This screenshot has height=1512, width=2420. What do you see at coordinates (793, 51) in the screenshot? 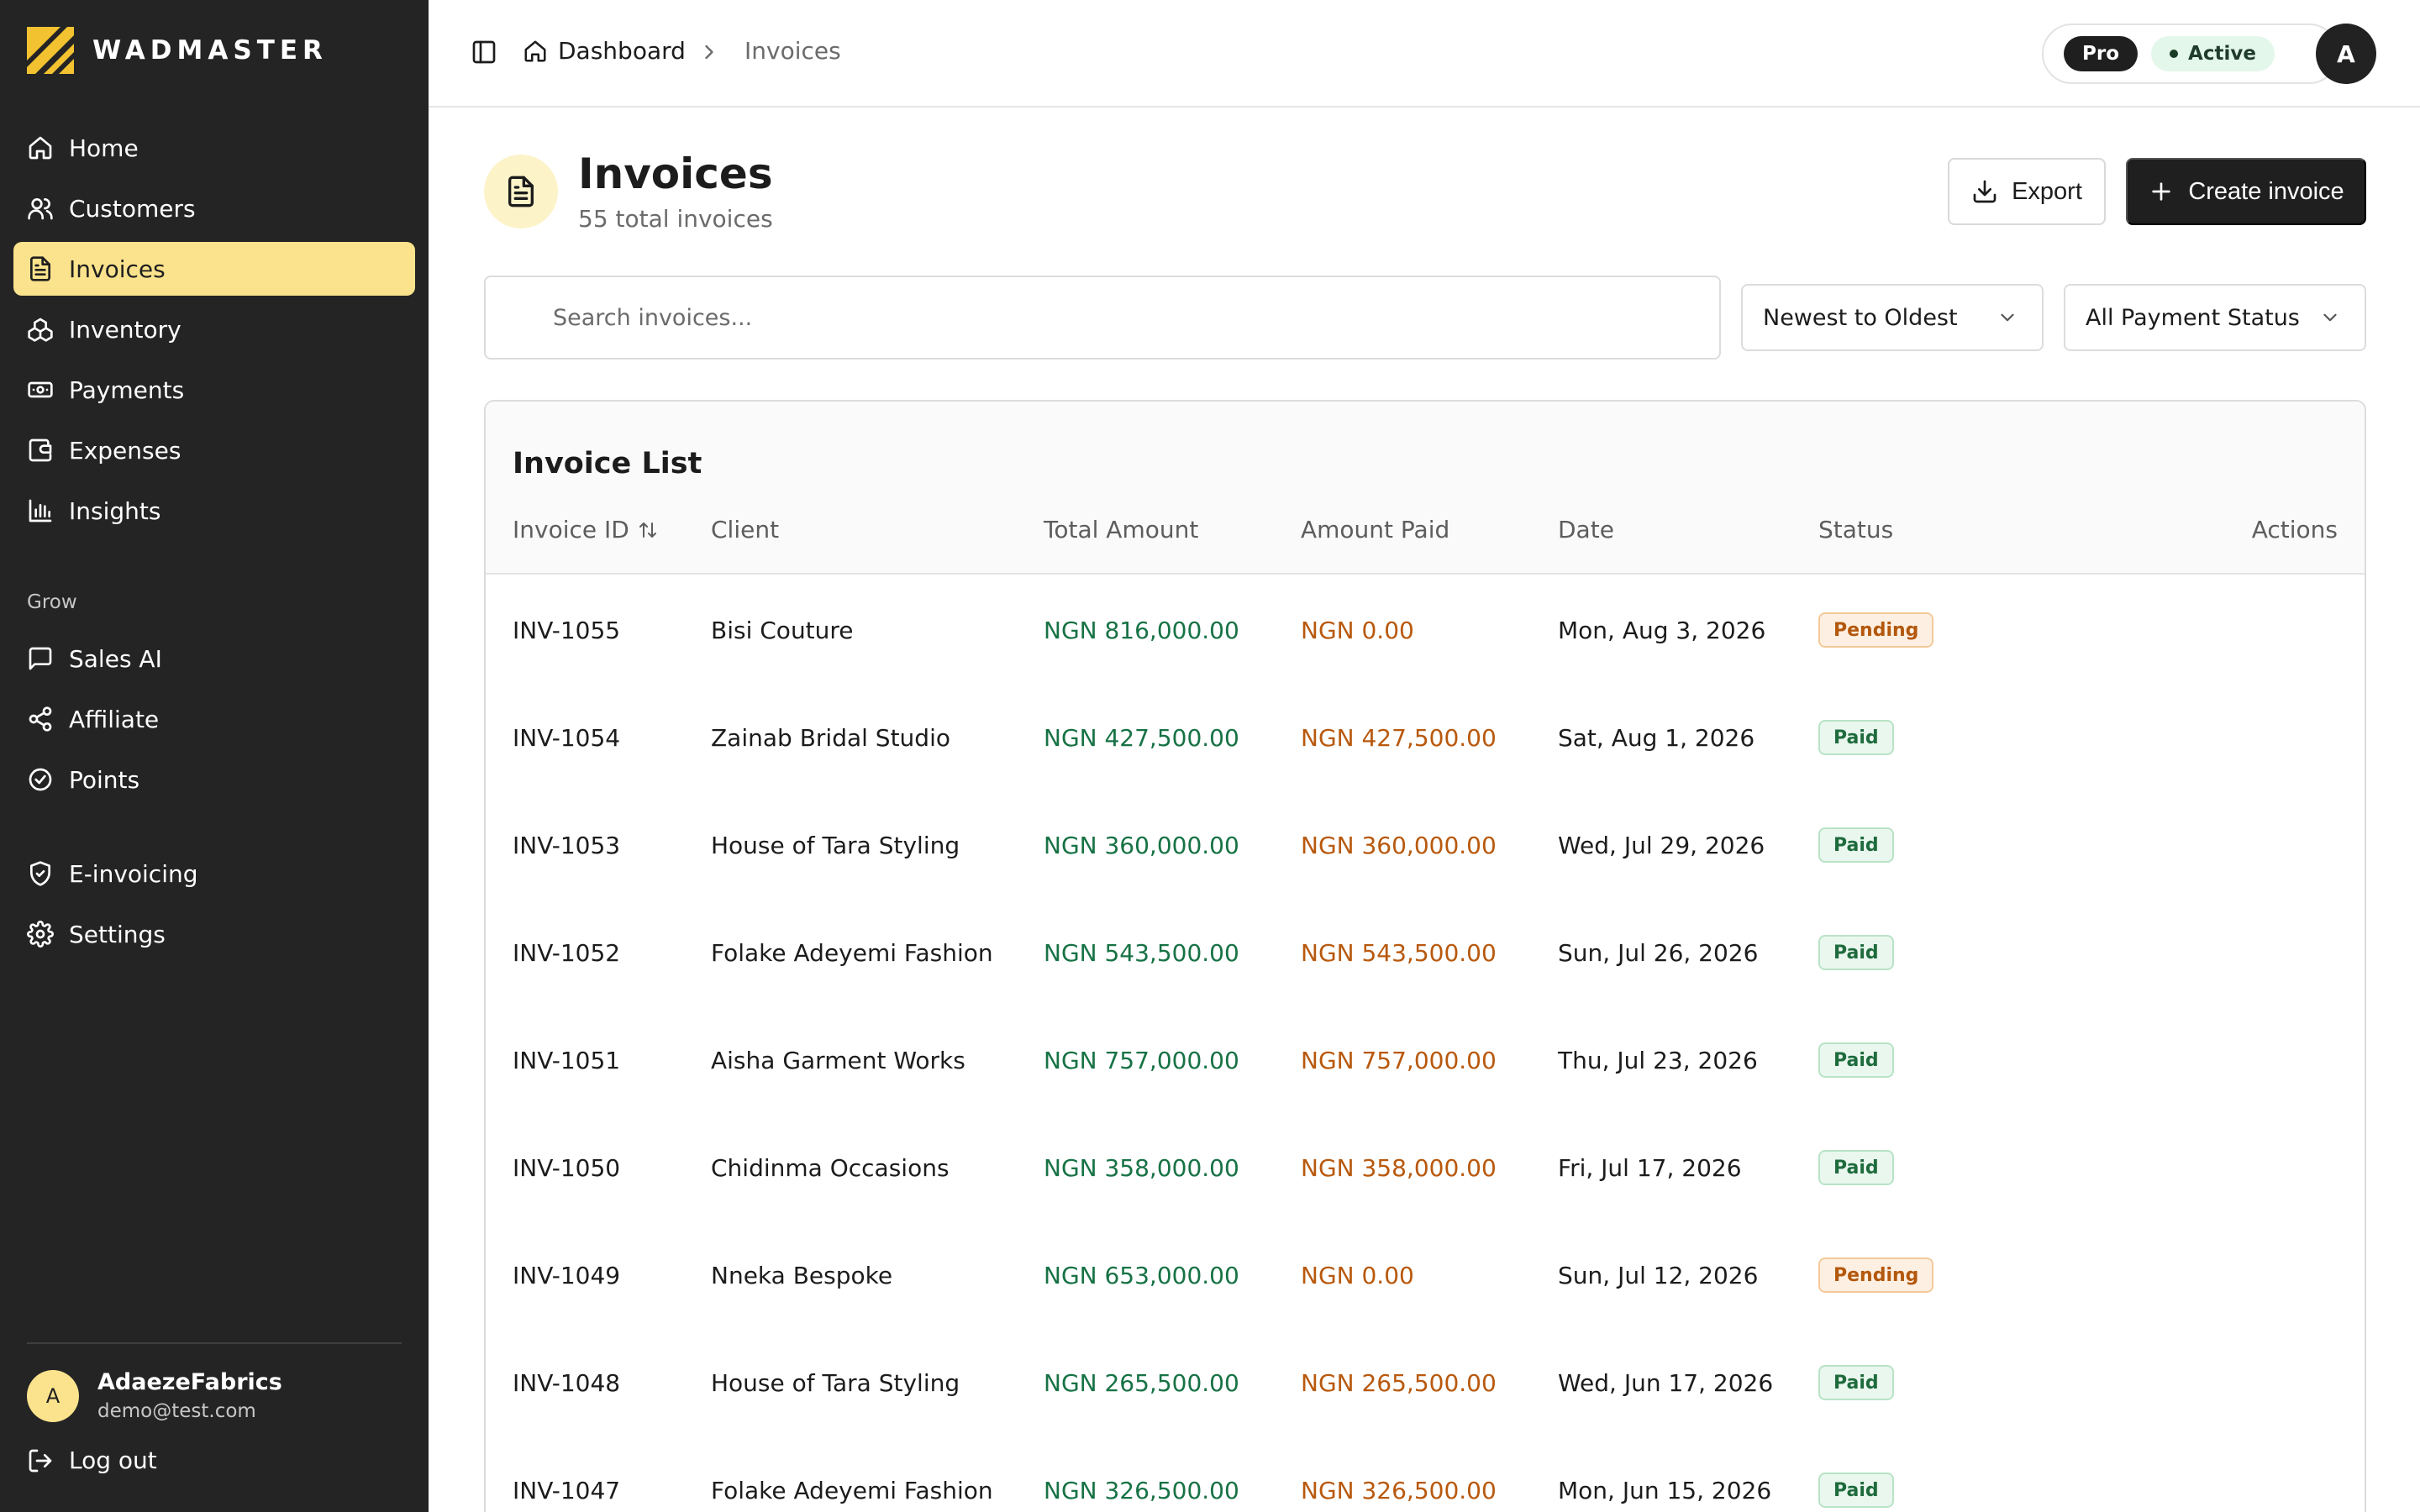
I see `breadcrumb-current: Invoices` at bounding box center [793, 51].